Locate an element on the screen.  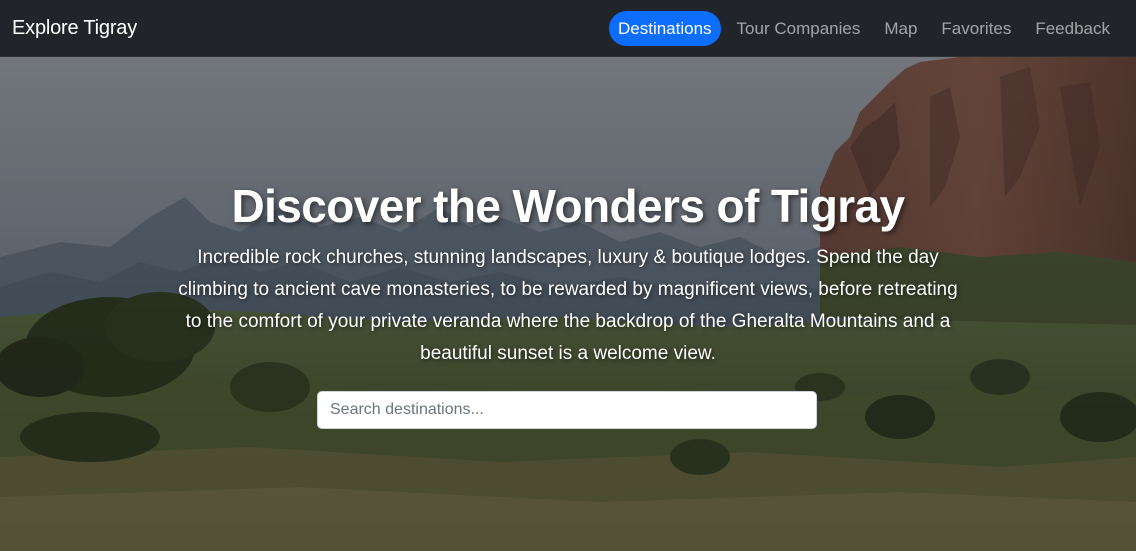
nav-link-favorites: Favorites is located at coordinates (976, 28).